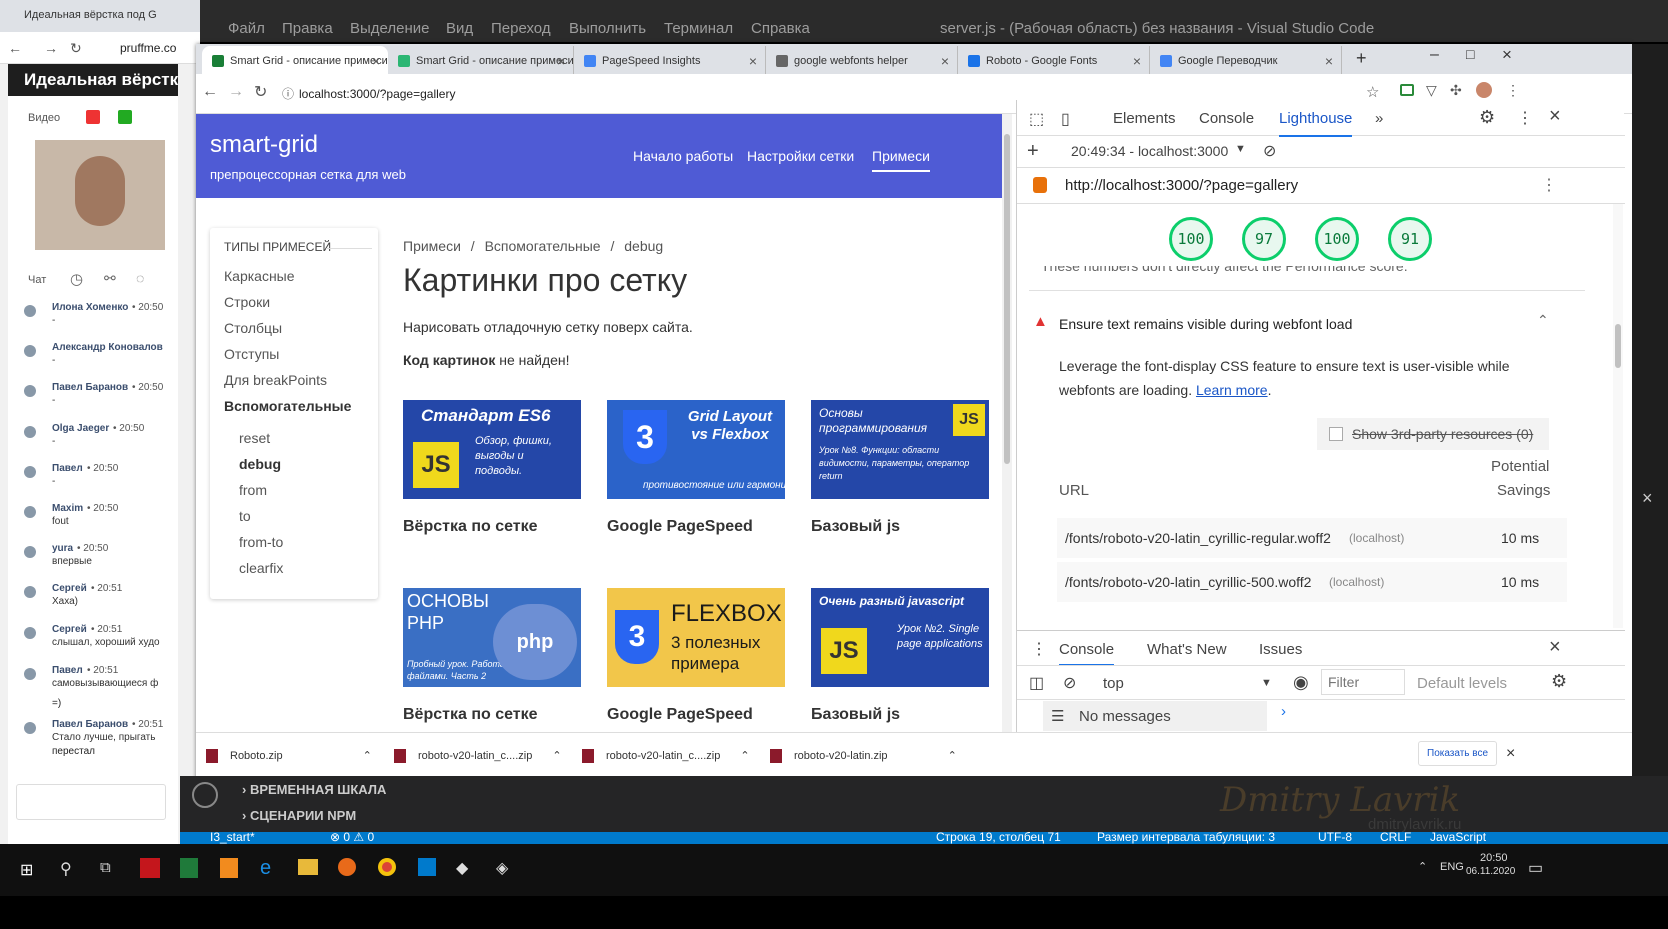 The width and height of the screenshot is (1668, 929). What do you see at coordinates (352, 838) in the screenshot?
I see `error-status: ⊗ 0 ⚠ 0` at bounding box center [352, 838].